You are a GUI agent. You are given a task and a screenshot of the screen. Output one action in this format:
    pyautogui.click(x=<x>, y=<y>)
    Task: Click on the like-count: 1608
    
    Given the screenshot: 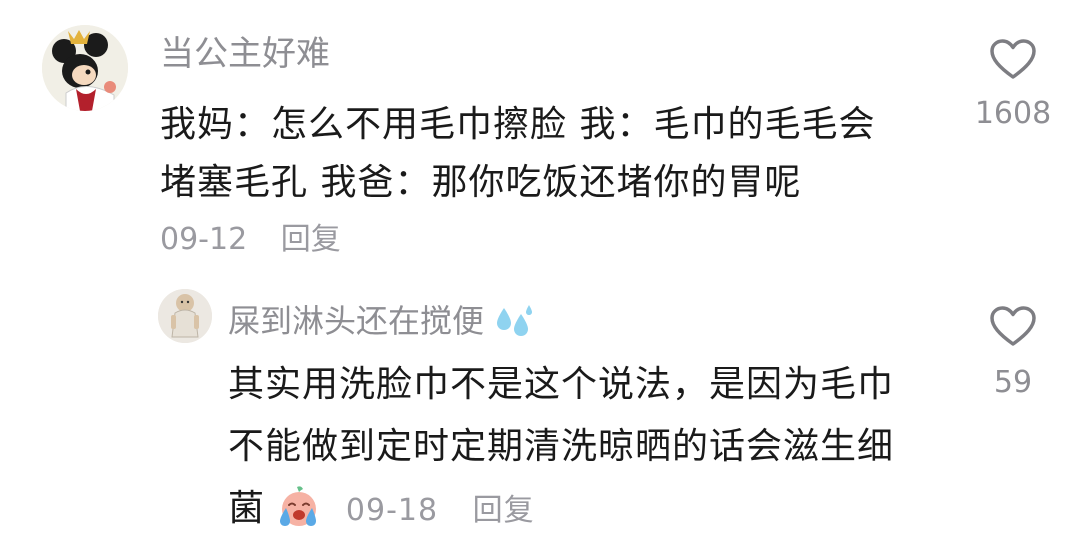 What is the action you would take?
    pyautogui.click(x=1013, y=113)
    